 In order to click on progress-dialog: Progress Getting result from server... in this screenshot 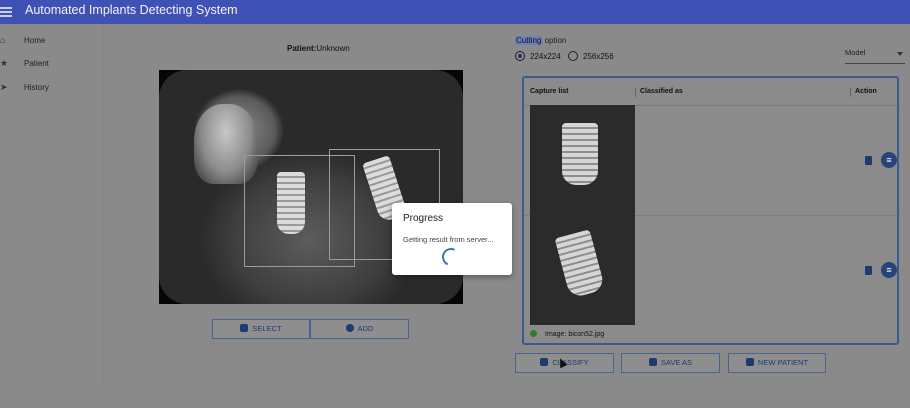, I will do `click(452, 239)`.